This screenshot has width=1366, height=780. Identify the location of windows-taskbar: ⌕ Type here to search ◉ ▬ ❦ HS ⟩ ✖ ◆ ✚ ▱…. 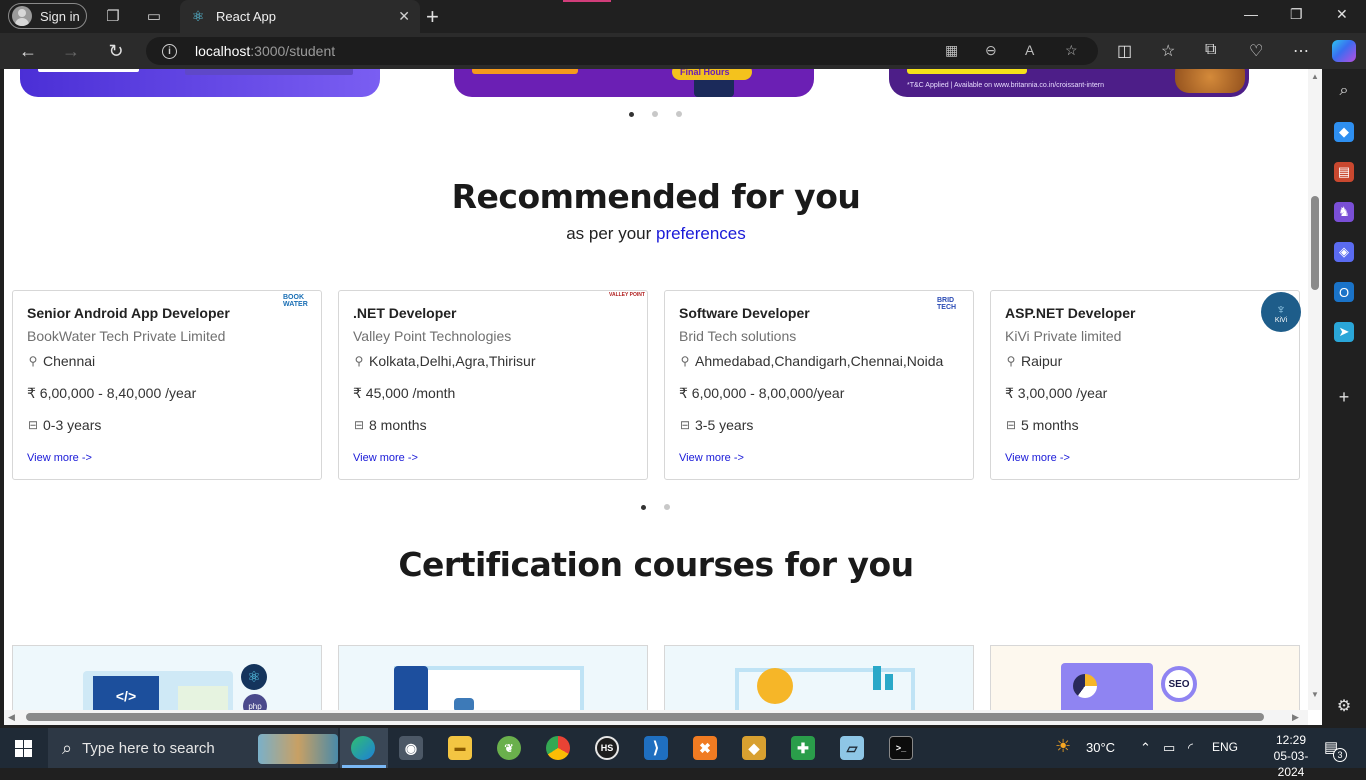
(683, 753).